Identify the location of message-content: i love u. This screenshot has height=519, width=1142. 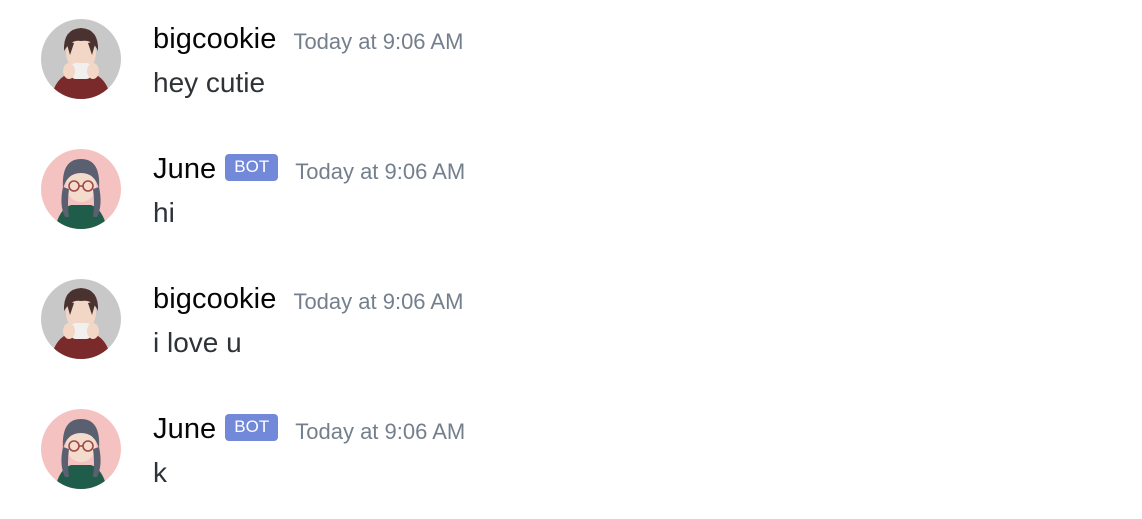
(197, 342).